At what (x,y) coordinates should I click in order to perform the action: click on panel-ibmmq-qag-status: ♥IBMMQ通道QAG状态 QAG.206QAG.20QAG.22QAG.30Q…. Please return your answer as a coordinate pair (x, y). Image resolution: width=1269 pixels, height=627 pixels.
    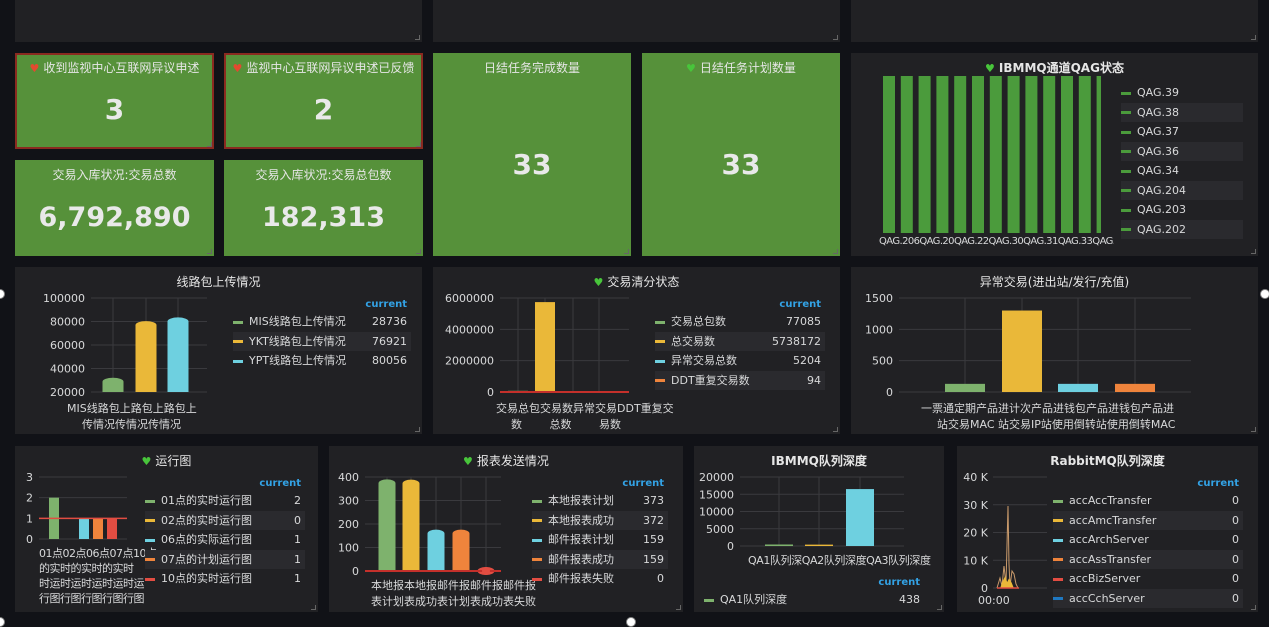
    Looking at the image, I should click on (1054, 154).